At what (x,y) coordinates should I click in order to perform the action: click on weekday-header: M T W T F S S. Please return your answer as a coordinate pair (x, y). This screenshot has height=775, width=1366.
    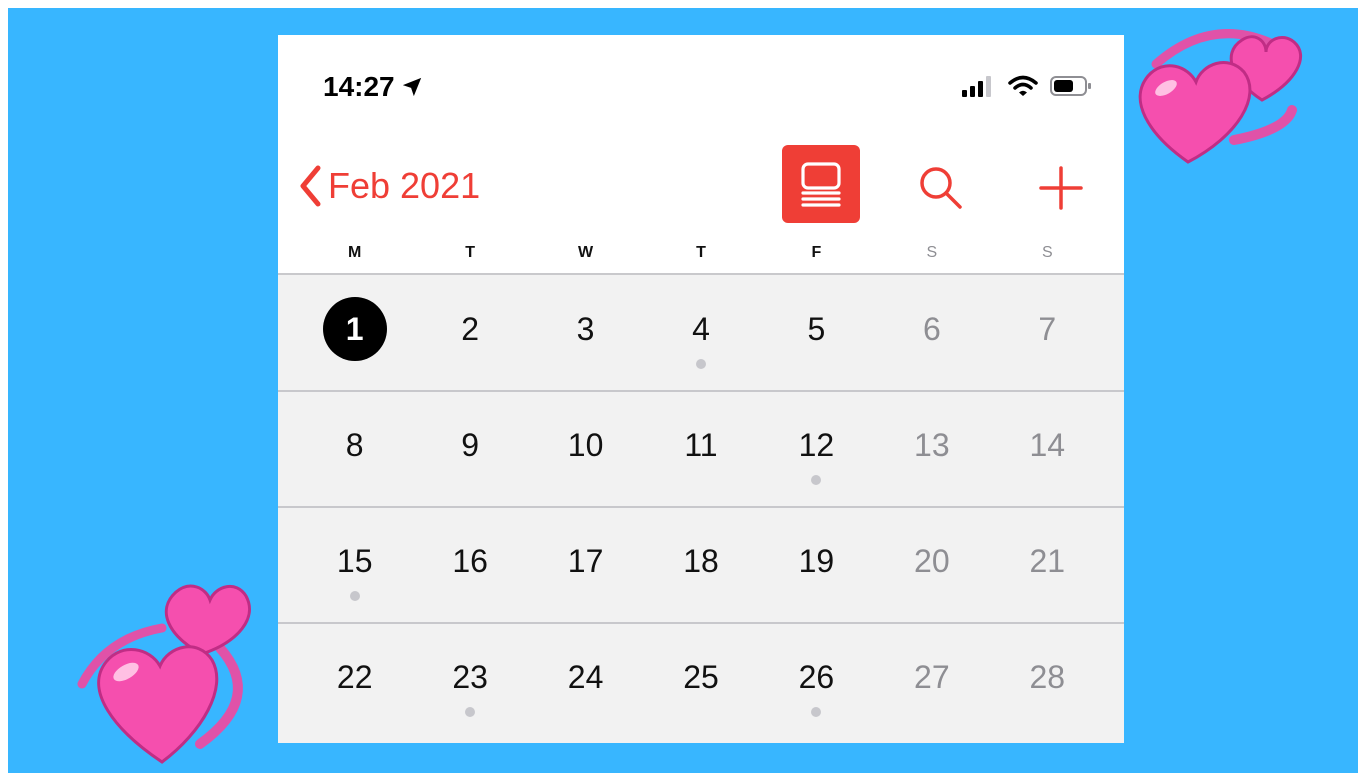
    Looking at the image, I should click on (701, 255).